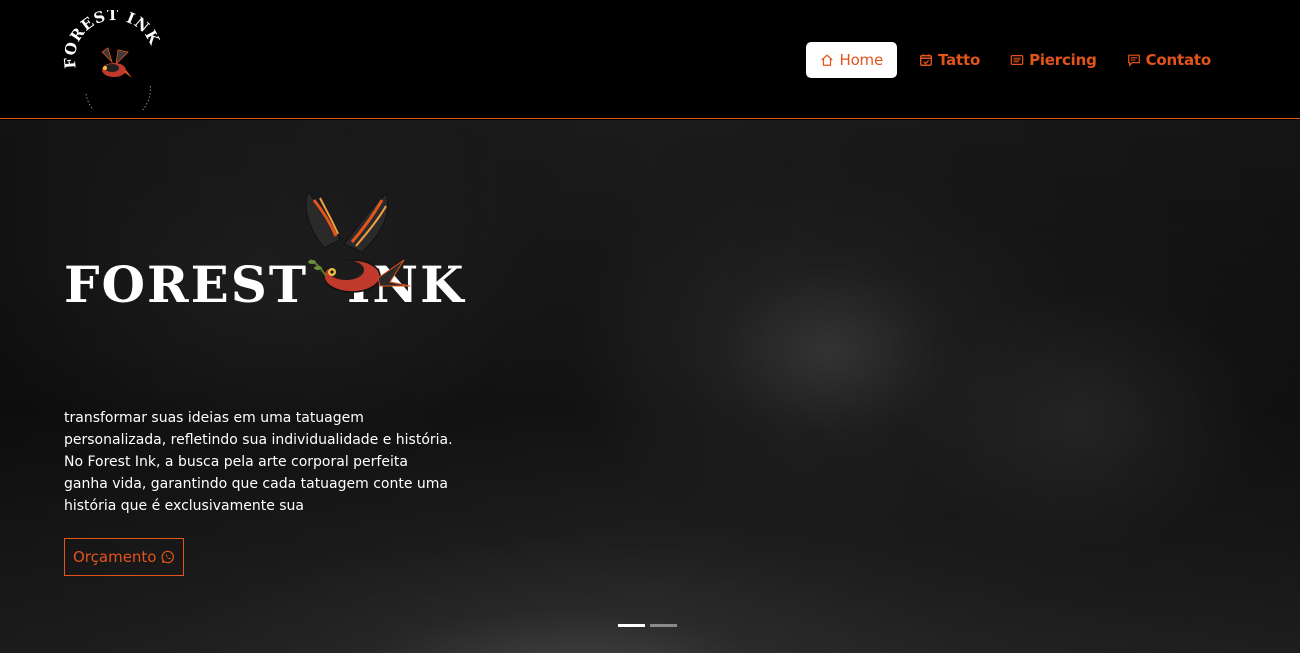 This screenshot has height=653, width=1300. What do you see at coordinates (1063, 60) in the screenshot?
I see `nav-piercing-label: Piercing` at bounding box center [1063, 60].